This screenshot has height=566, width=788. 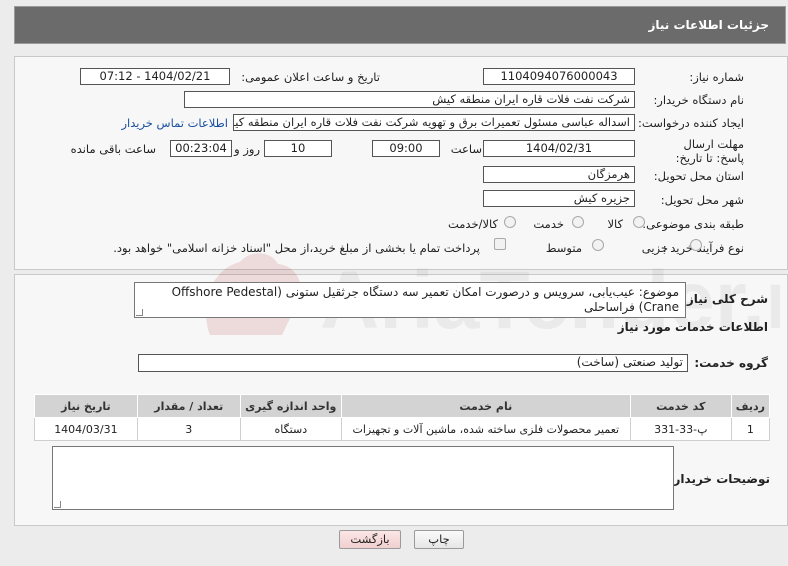 I want to click on summary-resize-handle, so click(x=139, y=312).